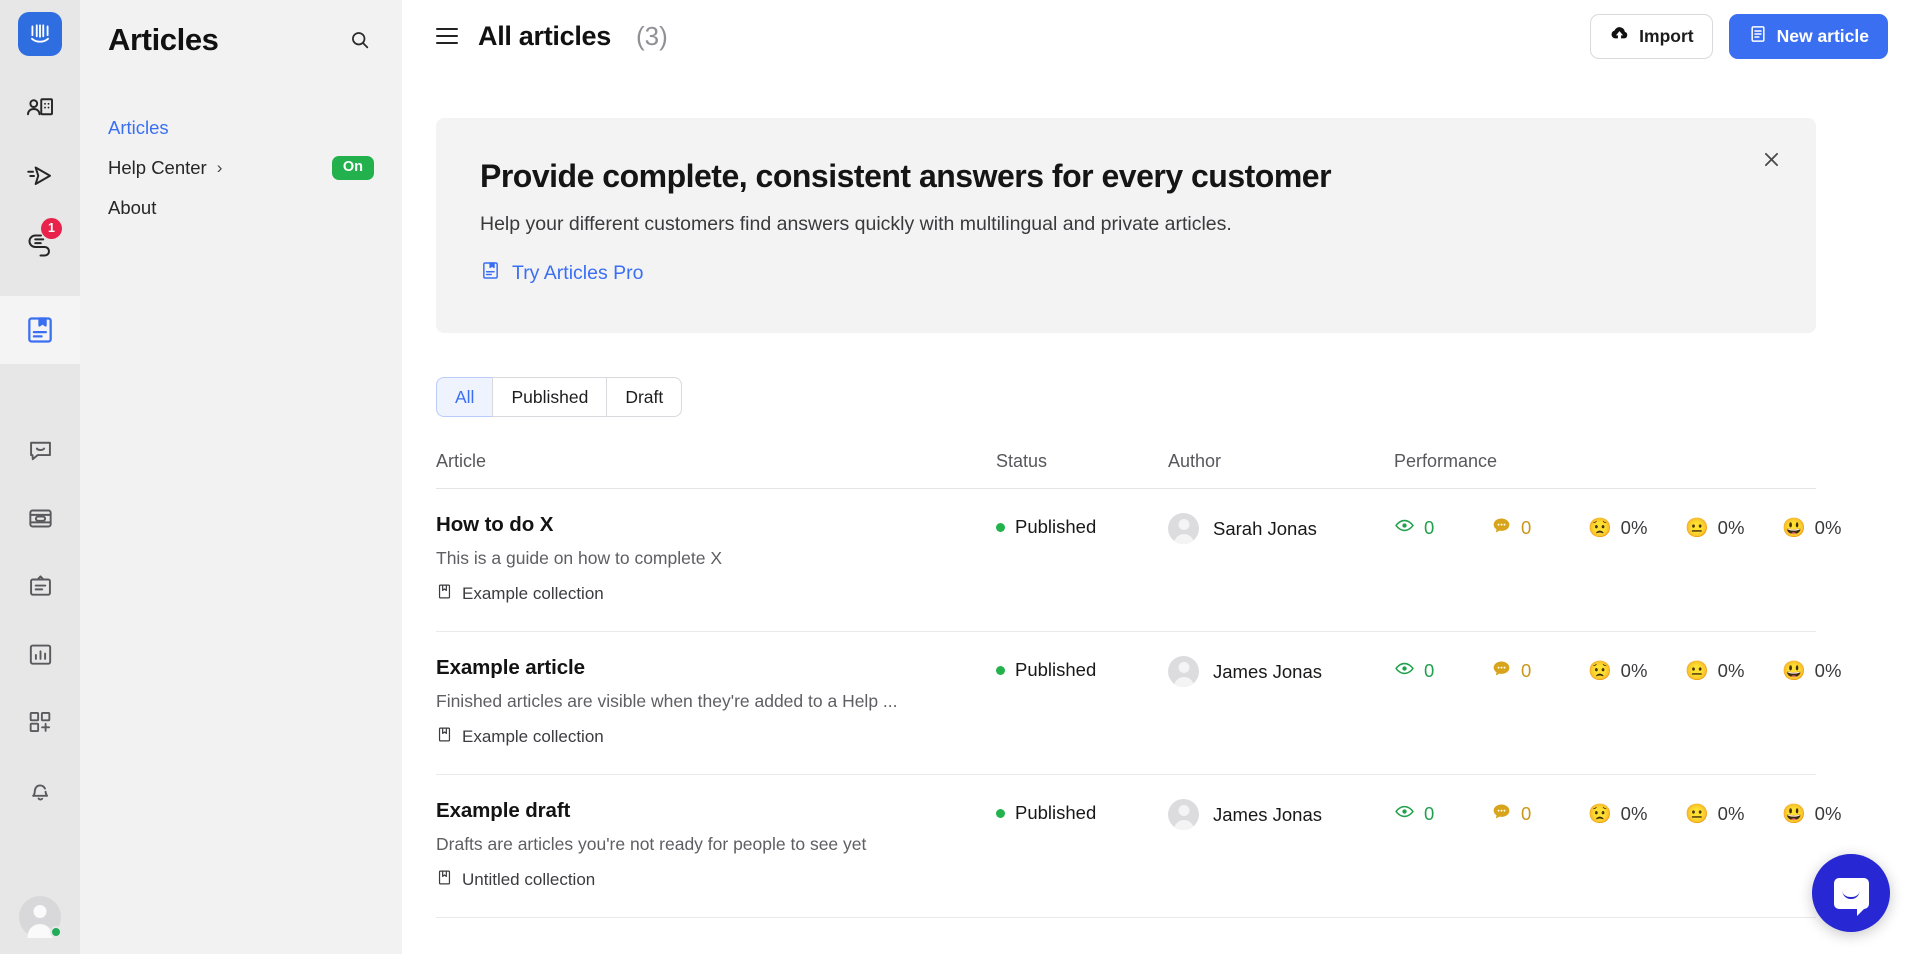 This screenshot has height=954, width=1920. Describe the element at coordinates (40, 790) in the screenshot. I see `rail-item-notifications` at that location.